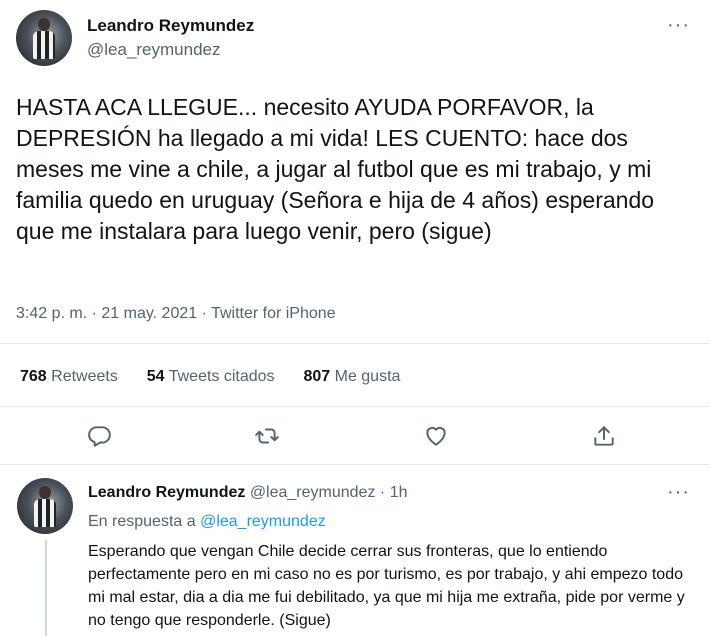  What do you see at coordinates (45, 506) in the screenshot?
I see `reply-avatar` at bounding box center [45, 506].